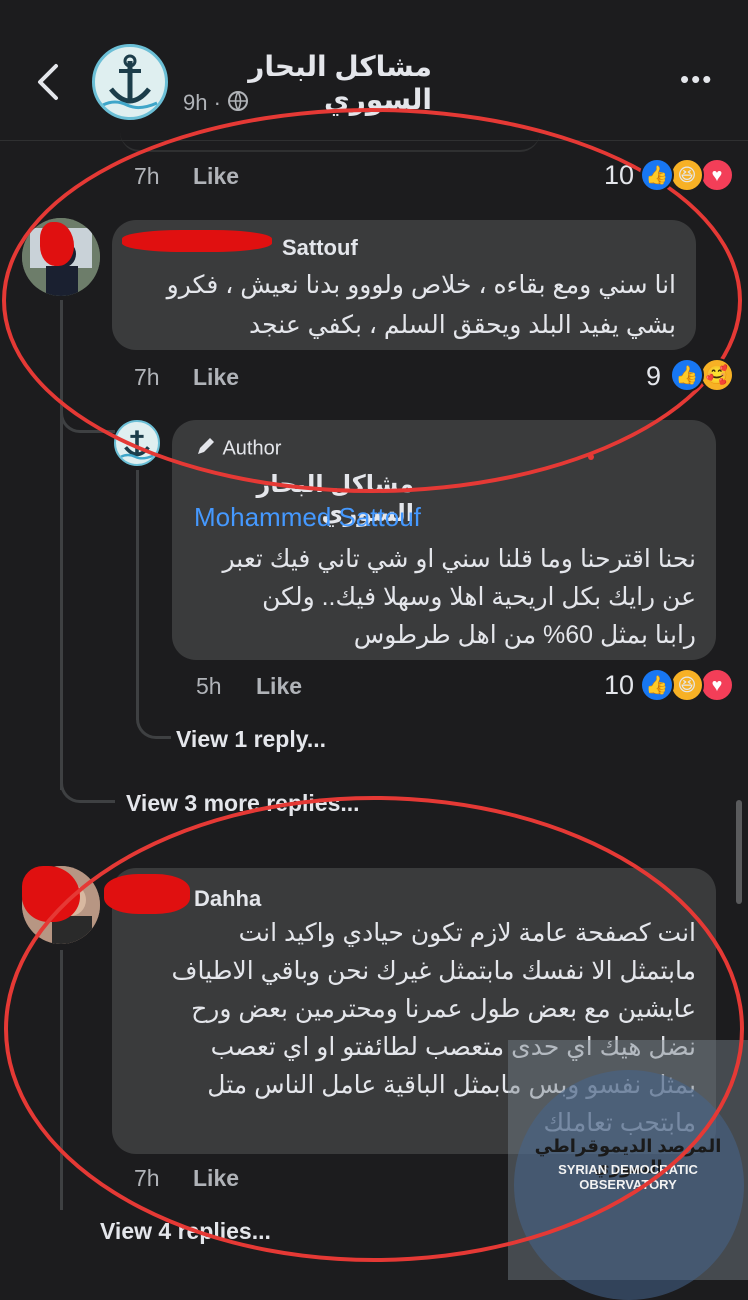 Image resolution: width=748 pixels, height=1300 pixels. What do you see at coordinates (443, 1009) in the screenshot?
I see `comment-text-line-3: عايشين مع بعض طول عمرنا ومحترمين بعض ورح` at bounding box center [443, 1009].